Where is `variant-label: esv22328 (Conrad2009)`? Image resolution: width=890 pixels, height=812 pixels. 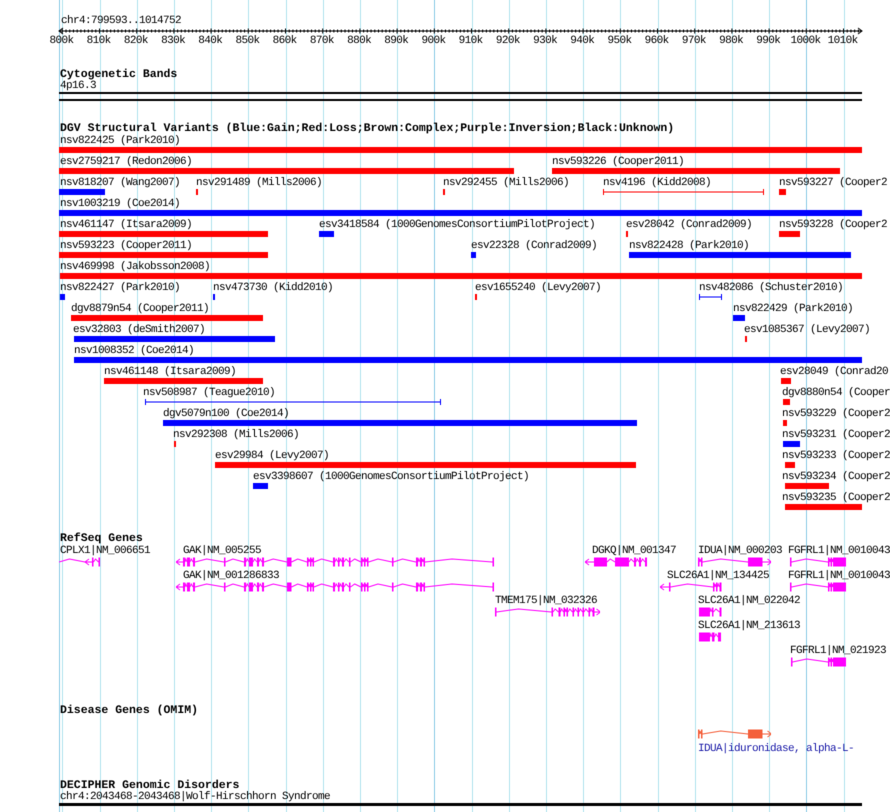
variant-label: esv22328 (Conrad2009) is located at coordinates (534, 246).